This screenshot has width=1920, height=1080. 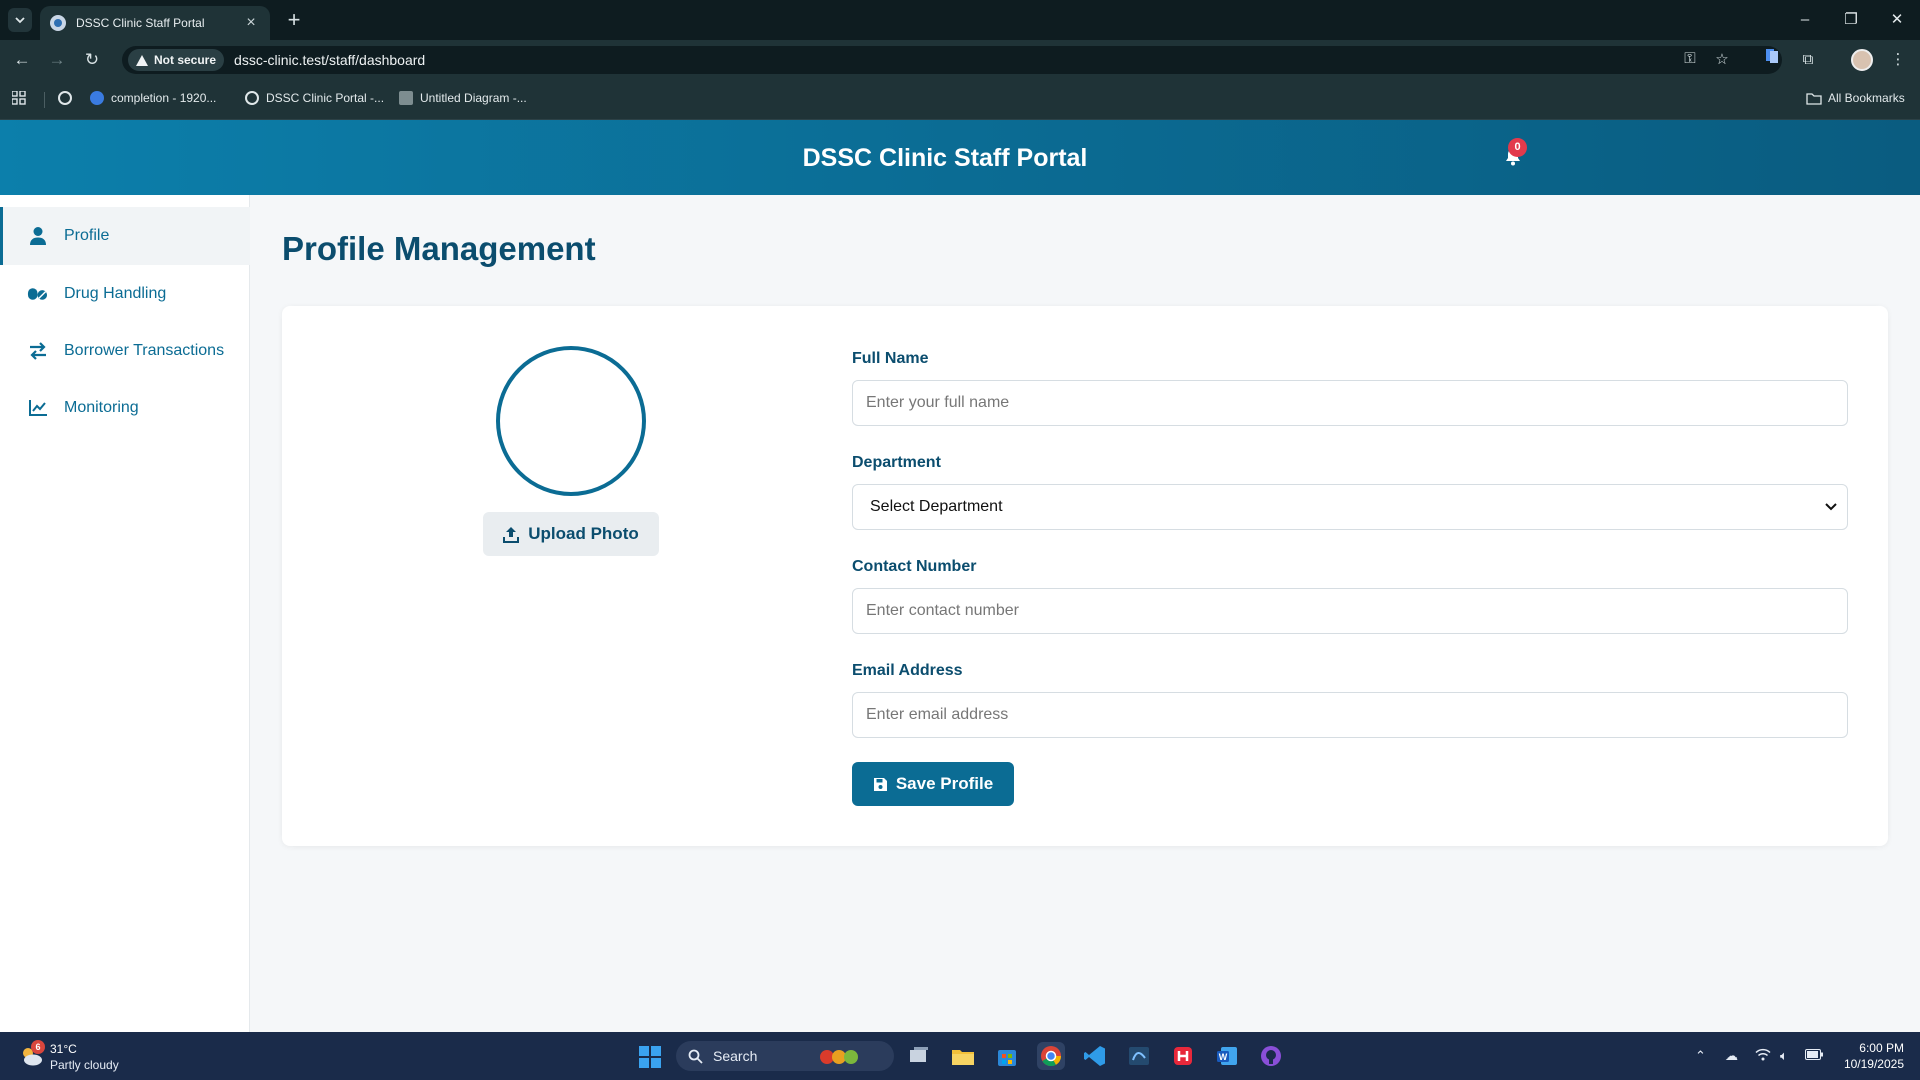 I want to click on full-name-label: Full Name, so click(x=890, y=358).